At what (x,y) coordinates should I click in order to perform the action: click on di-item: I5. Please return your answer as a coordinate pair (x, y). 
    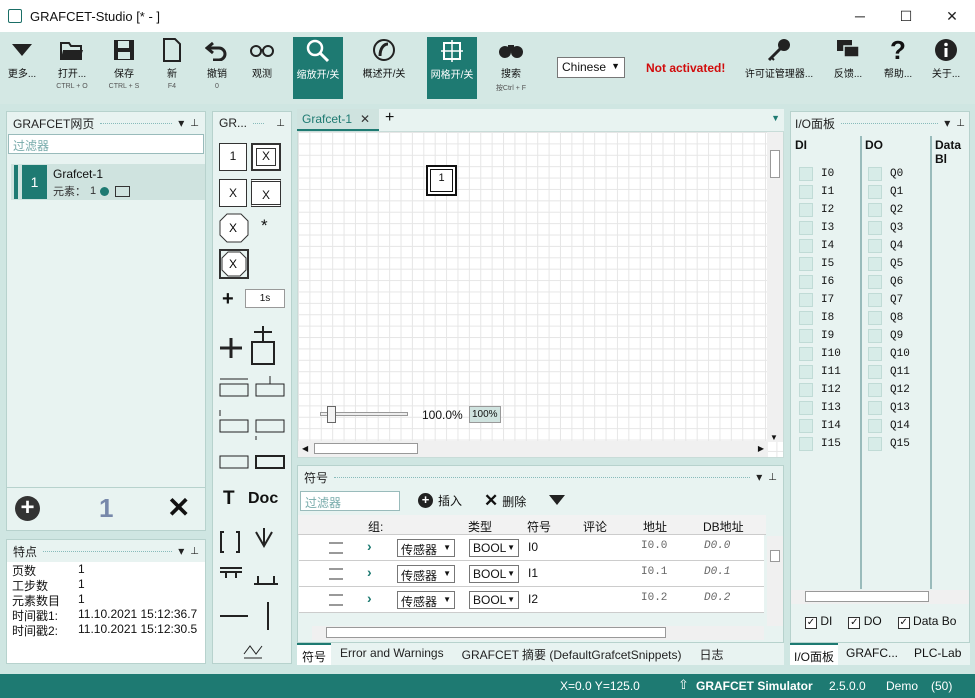
    Looking at the image, I should click on (820, 264).